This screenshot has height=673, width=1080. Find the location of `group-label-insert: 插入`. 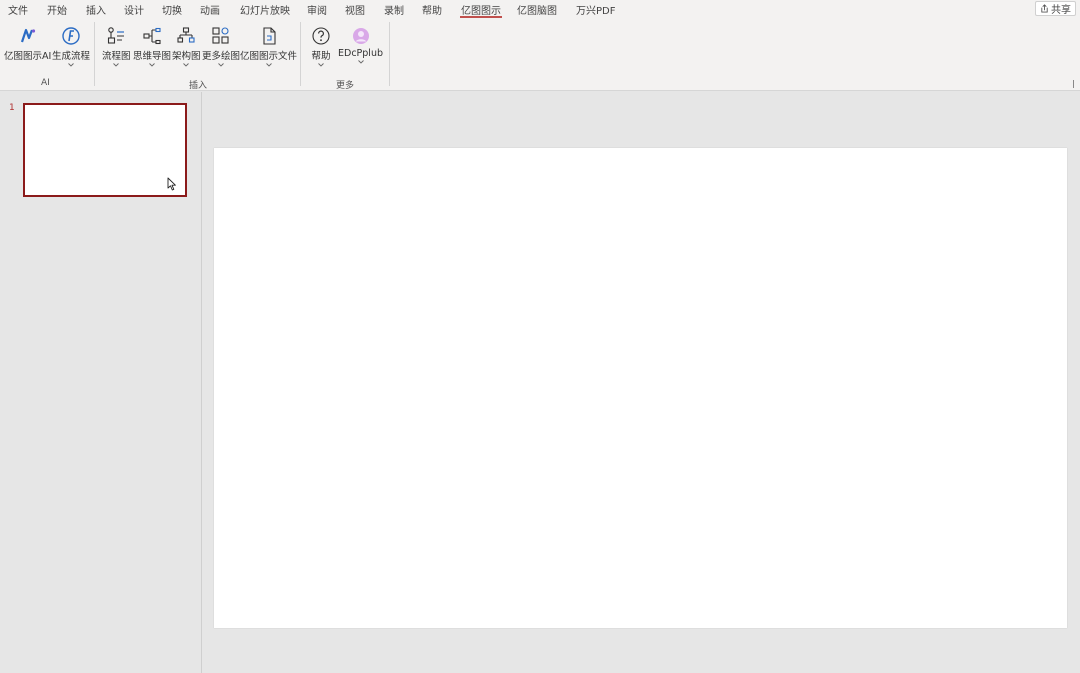

group-label-insert: 插入 is located at coordinates (198, 86).